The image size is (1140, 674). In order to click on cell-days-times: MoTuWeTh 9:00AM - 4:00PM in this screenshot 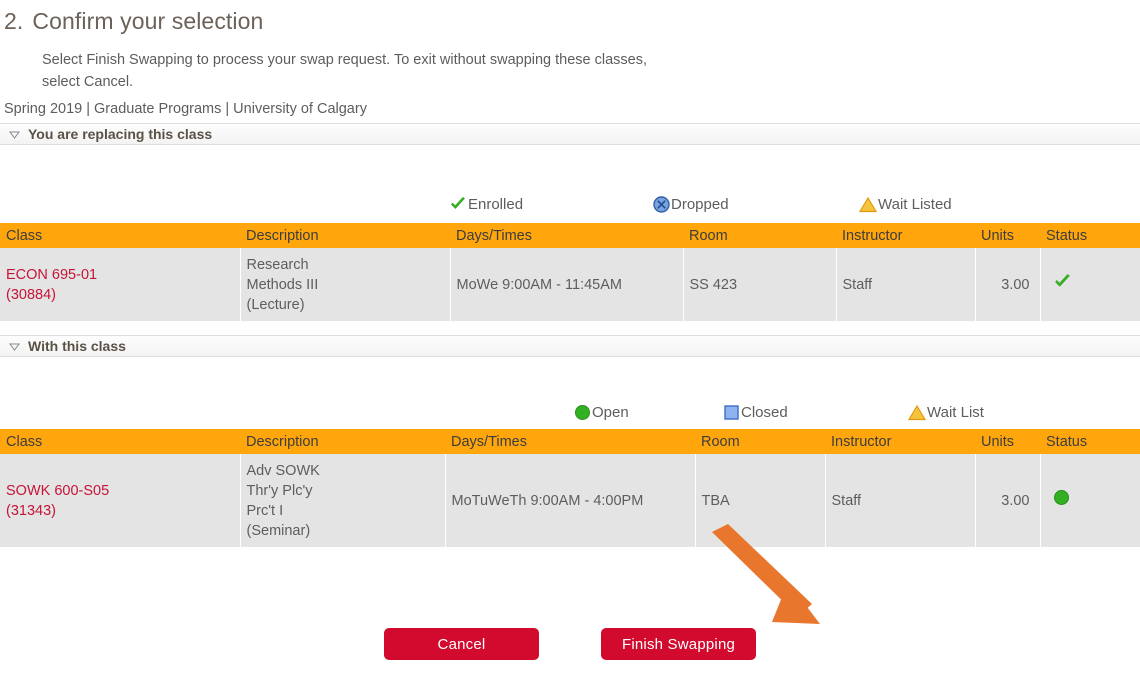, I will do `click(570, 500)`.